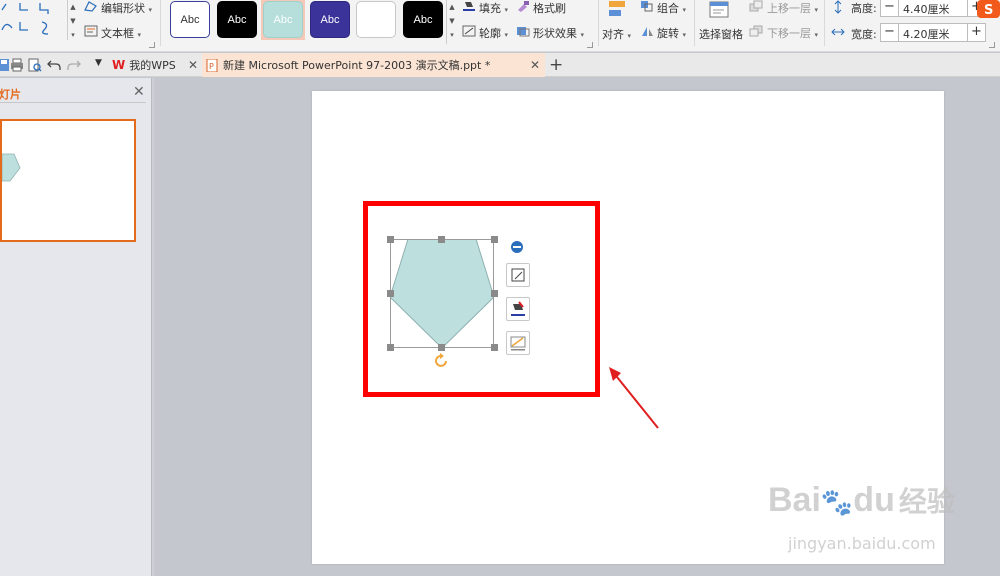 Image resolution: width=1000 pixels, height=576 pixels. I want to click on svg-text: S, so click(988, 10).